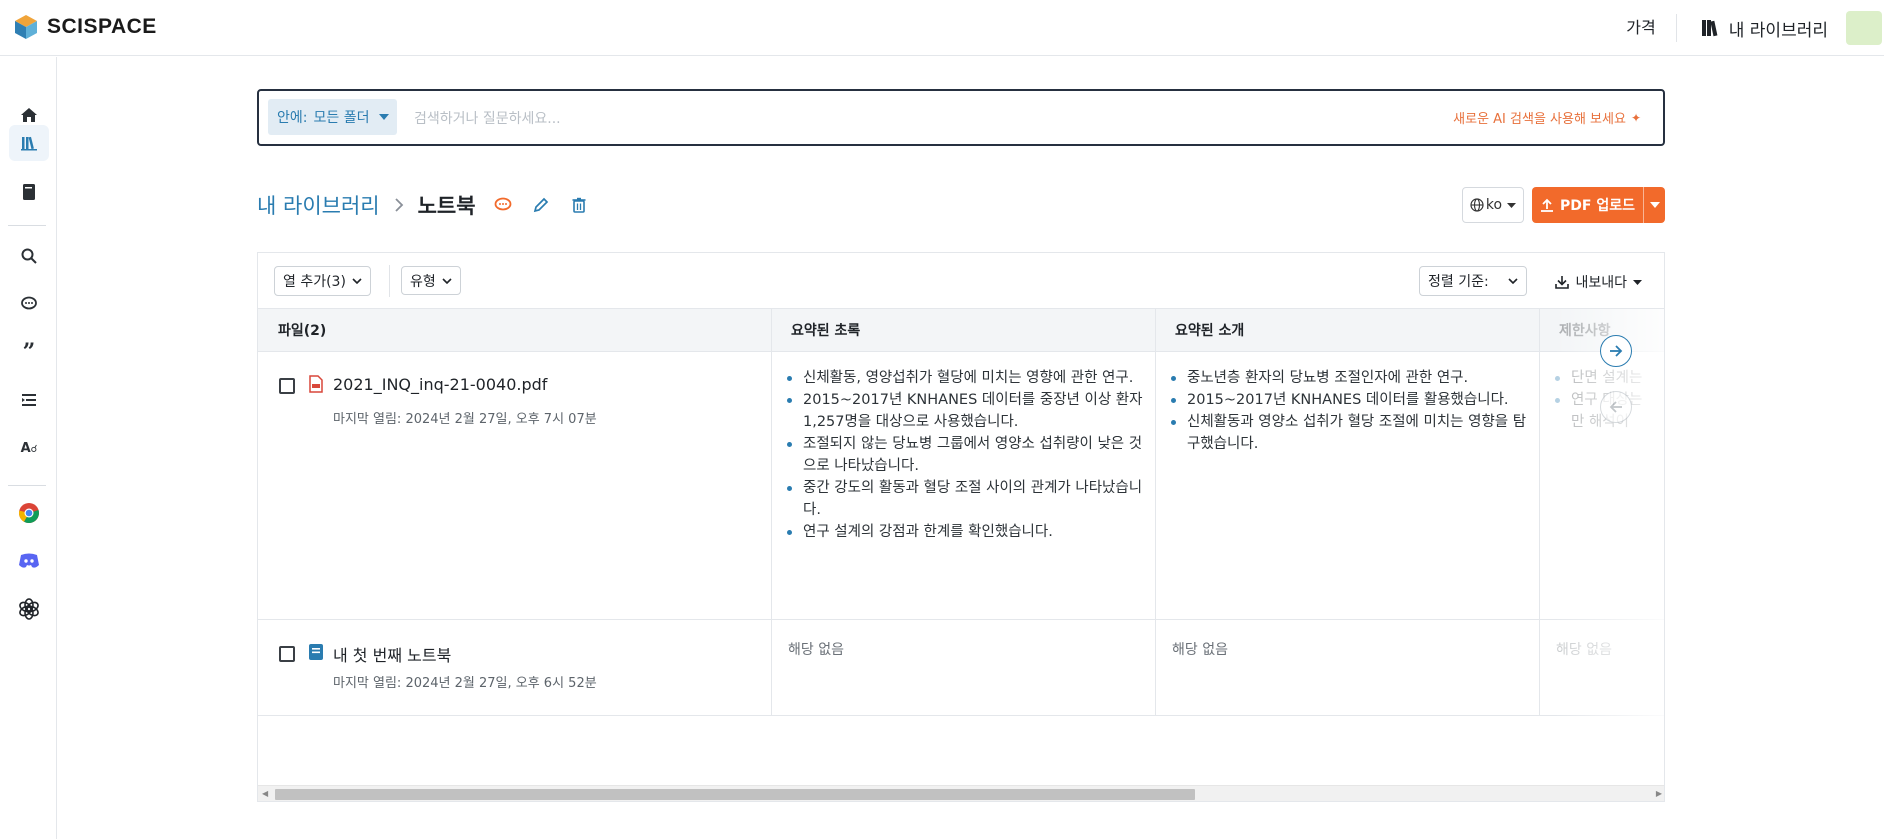  Describe the element at coordinates (1539, 119) in the screenshot. I see `ai-search-label: 새로운 AI 검색을 사용해 보세요` at that location.